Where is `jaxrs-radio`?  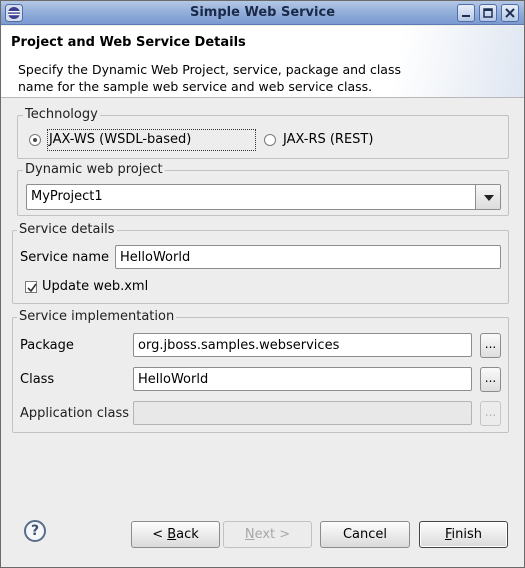
jaxrs-radio is located at coordinates (270, 140).